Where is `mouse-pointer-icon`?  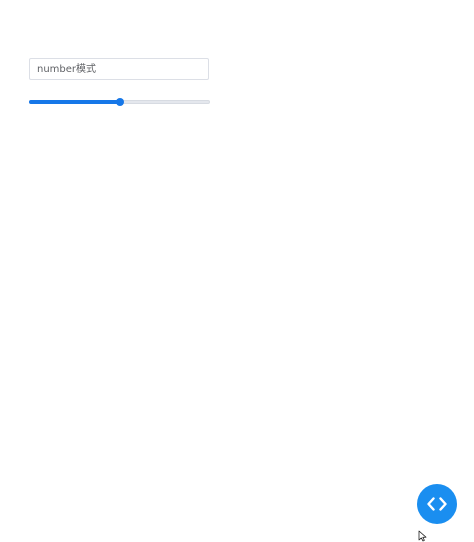
mouse-pointer-icon is located at coordinates (422, 536).